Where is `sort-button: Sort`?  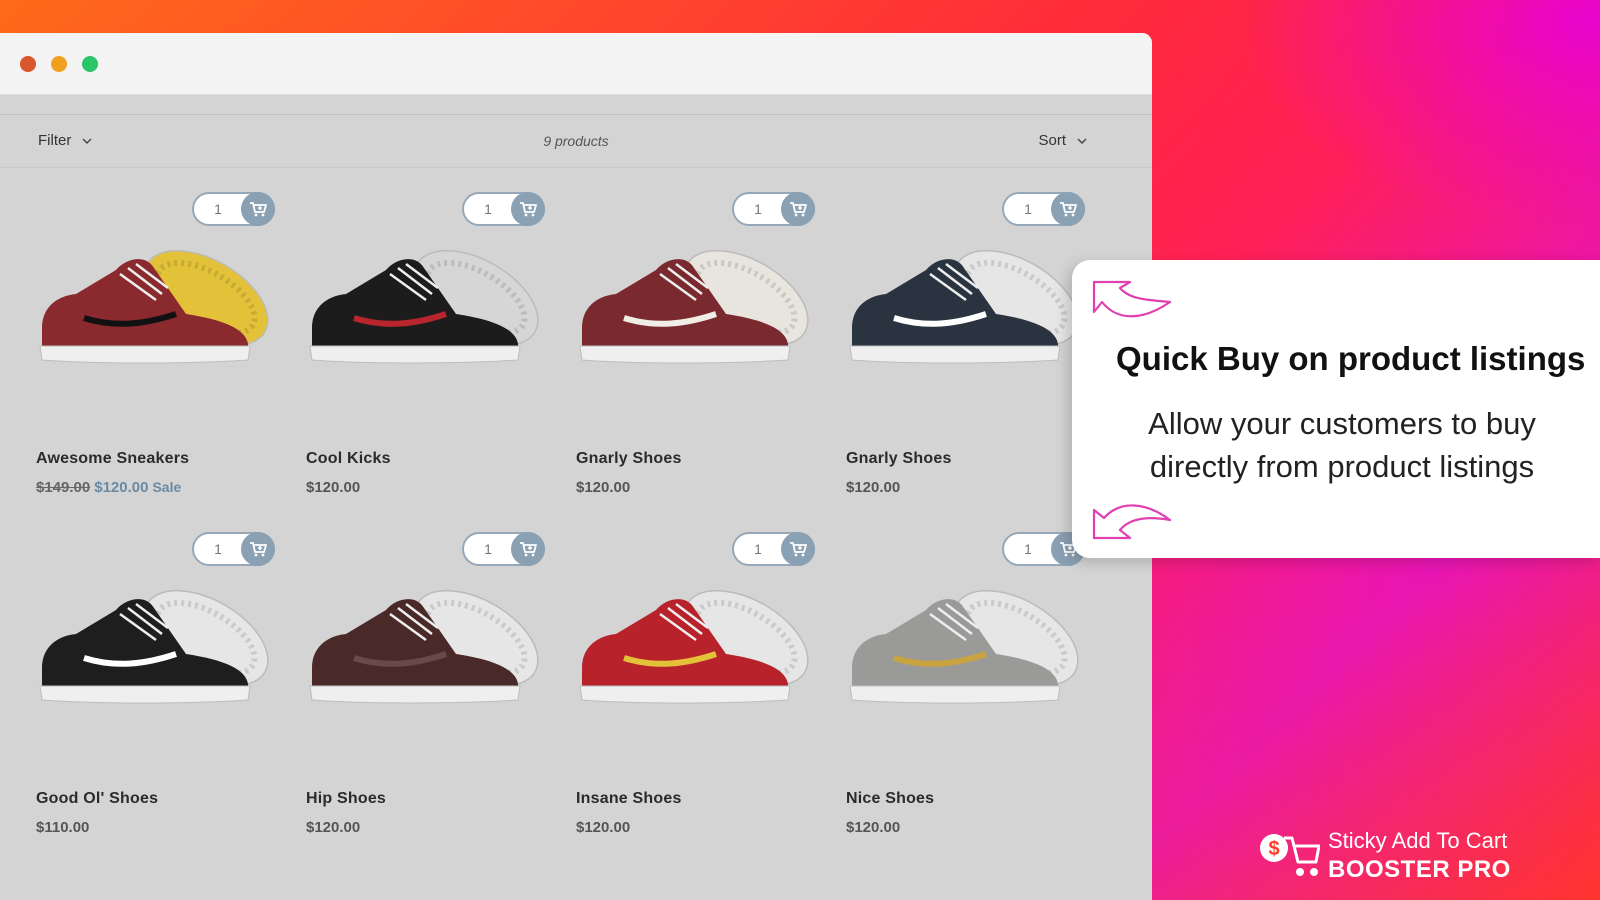 sort-button: Sort is located at coordinates (1063, 140).